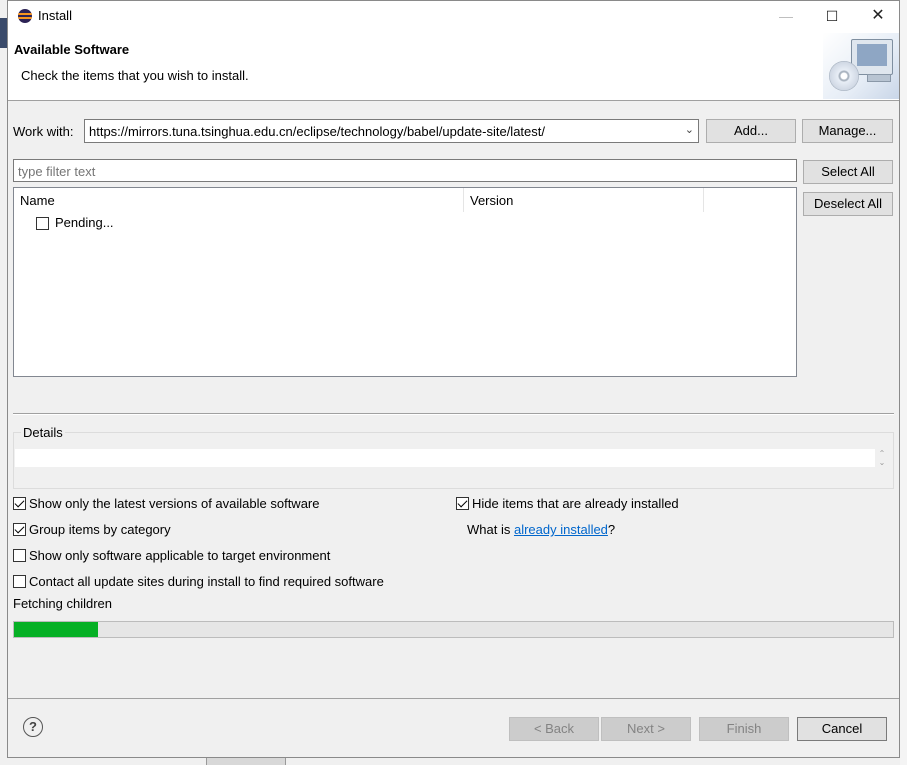 The image size is (907, 765). What do you see at coordinates (491, 200) in the screenshot?
I see `column-version: Version` at bounding box center [491, 200].